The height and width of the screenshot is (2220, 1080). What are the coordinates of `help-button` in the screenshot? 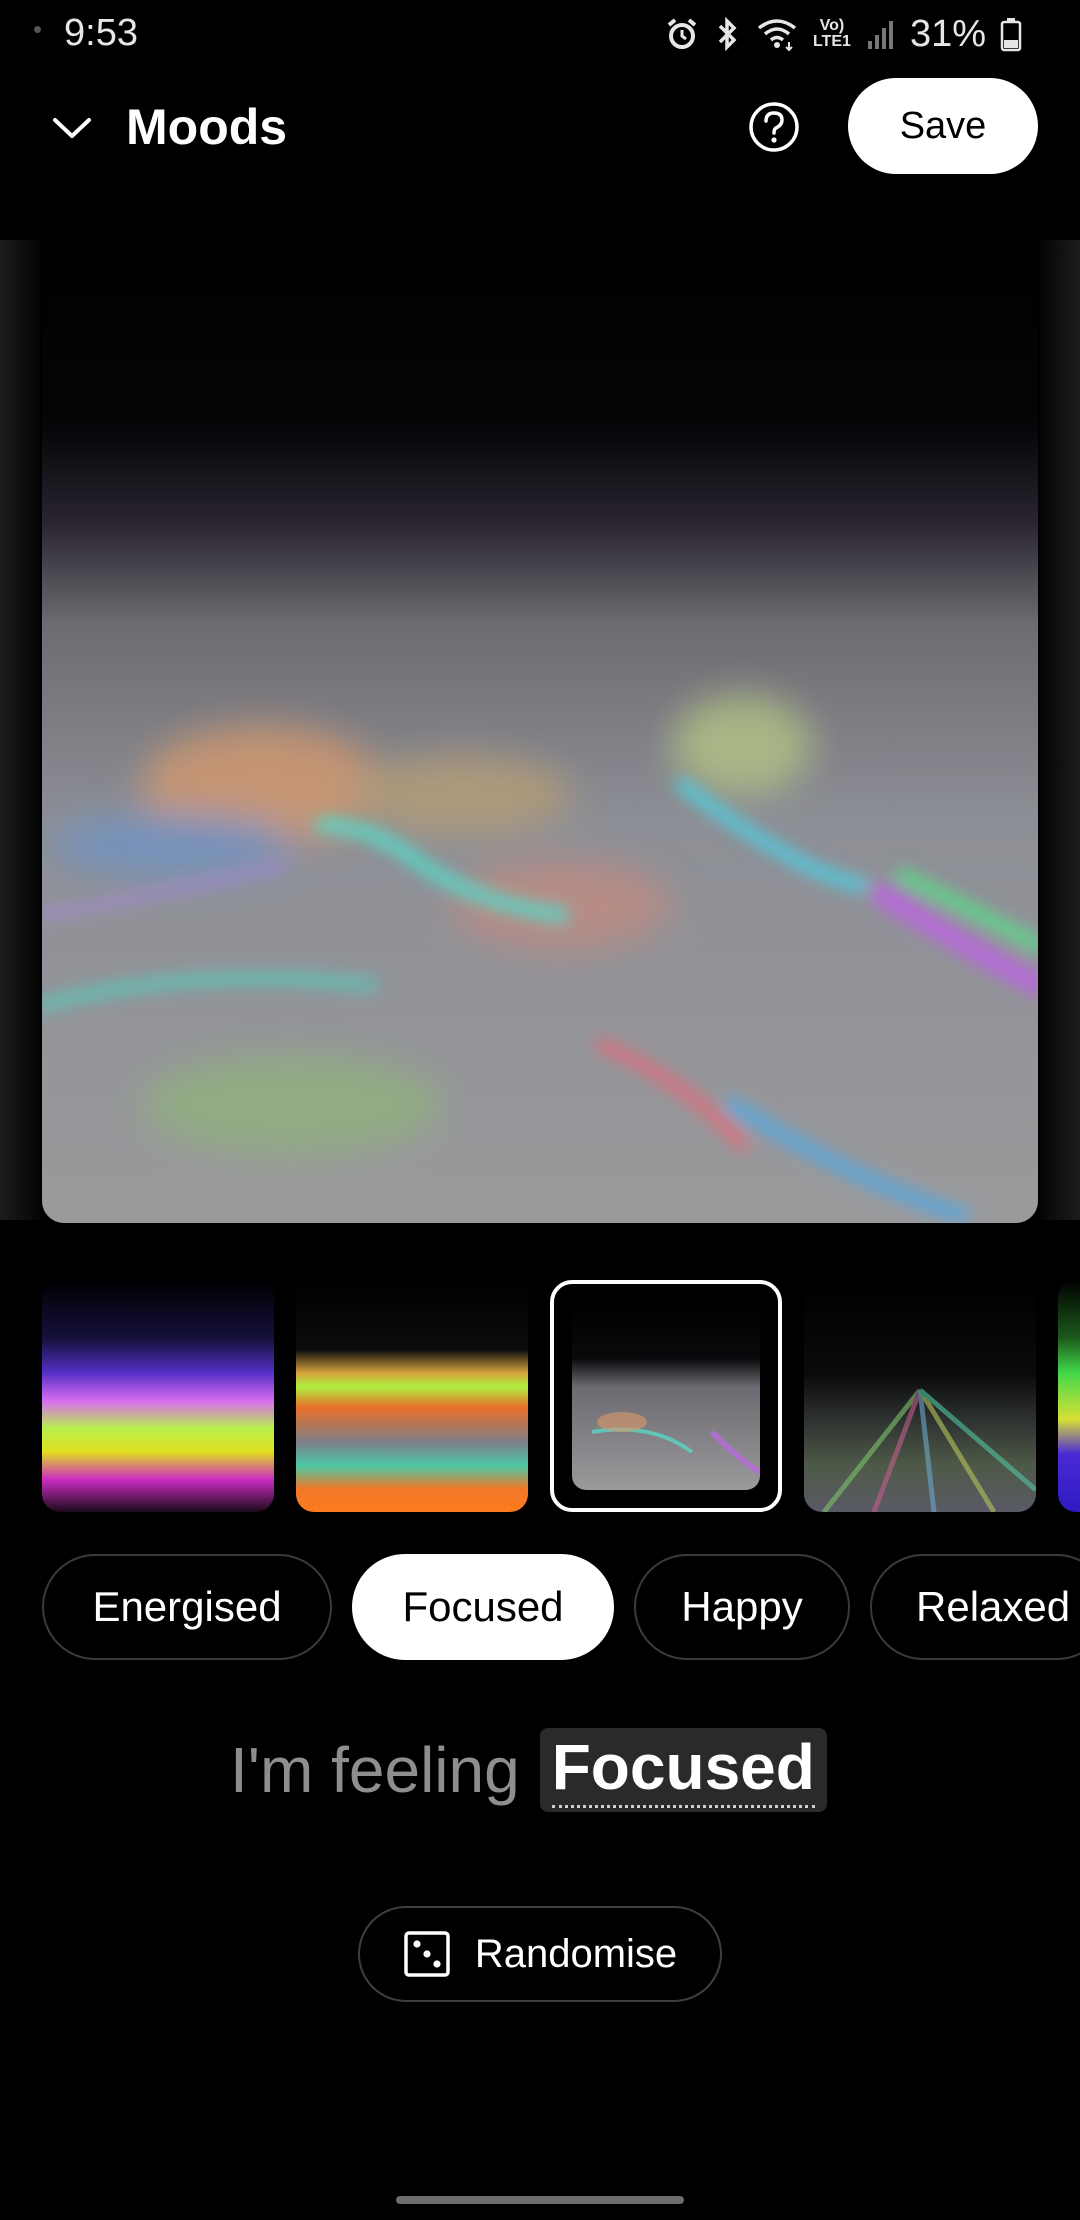 It's located at (774, 127).